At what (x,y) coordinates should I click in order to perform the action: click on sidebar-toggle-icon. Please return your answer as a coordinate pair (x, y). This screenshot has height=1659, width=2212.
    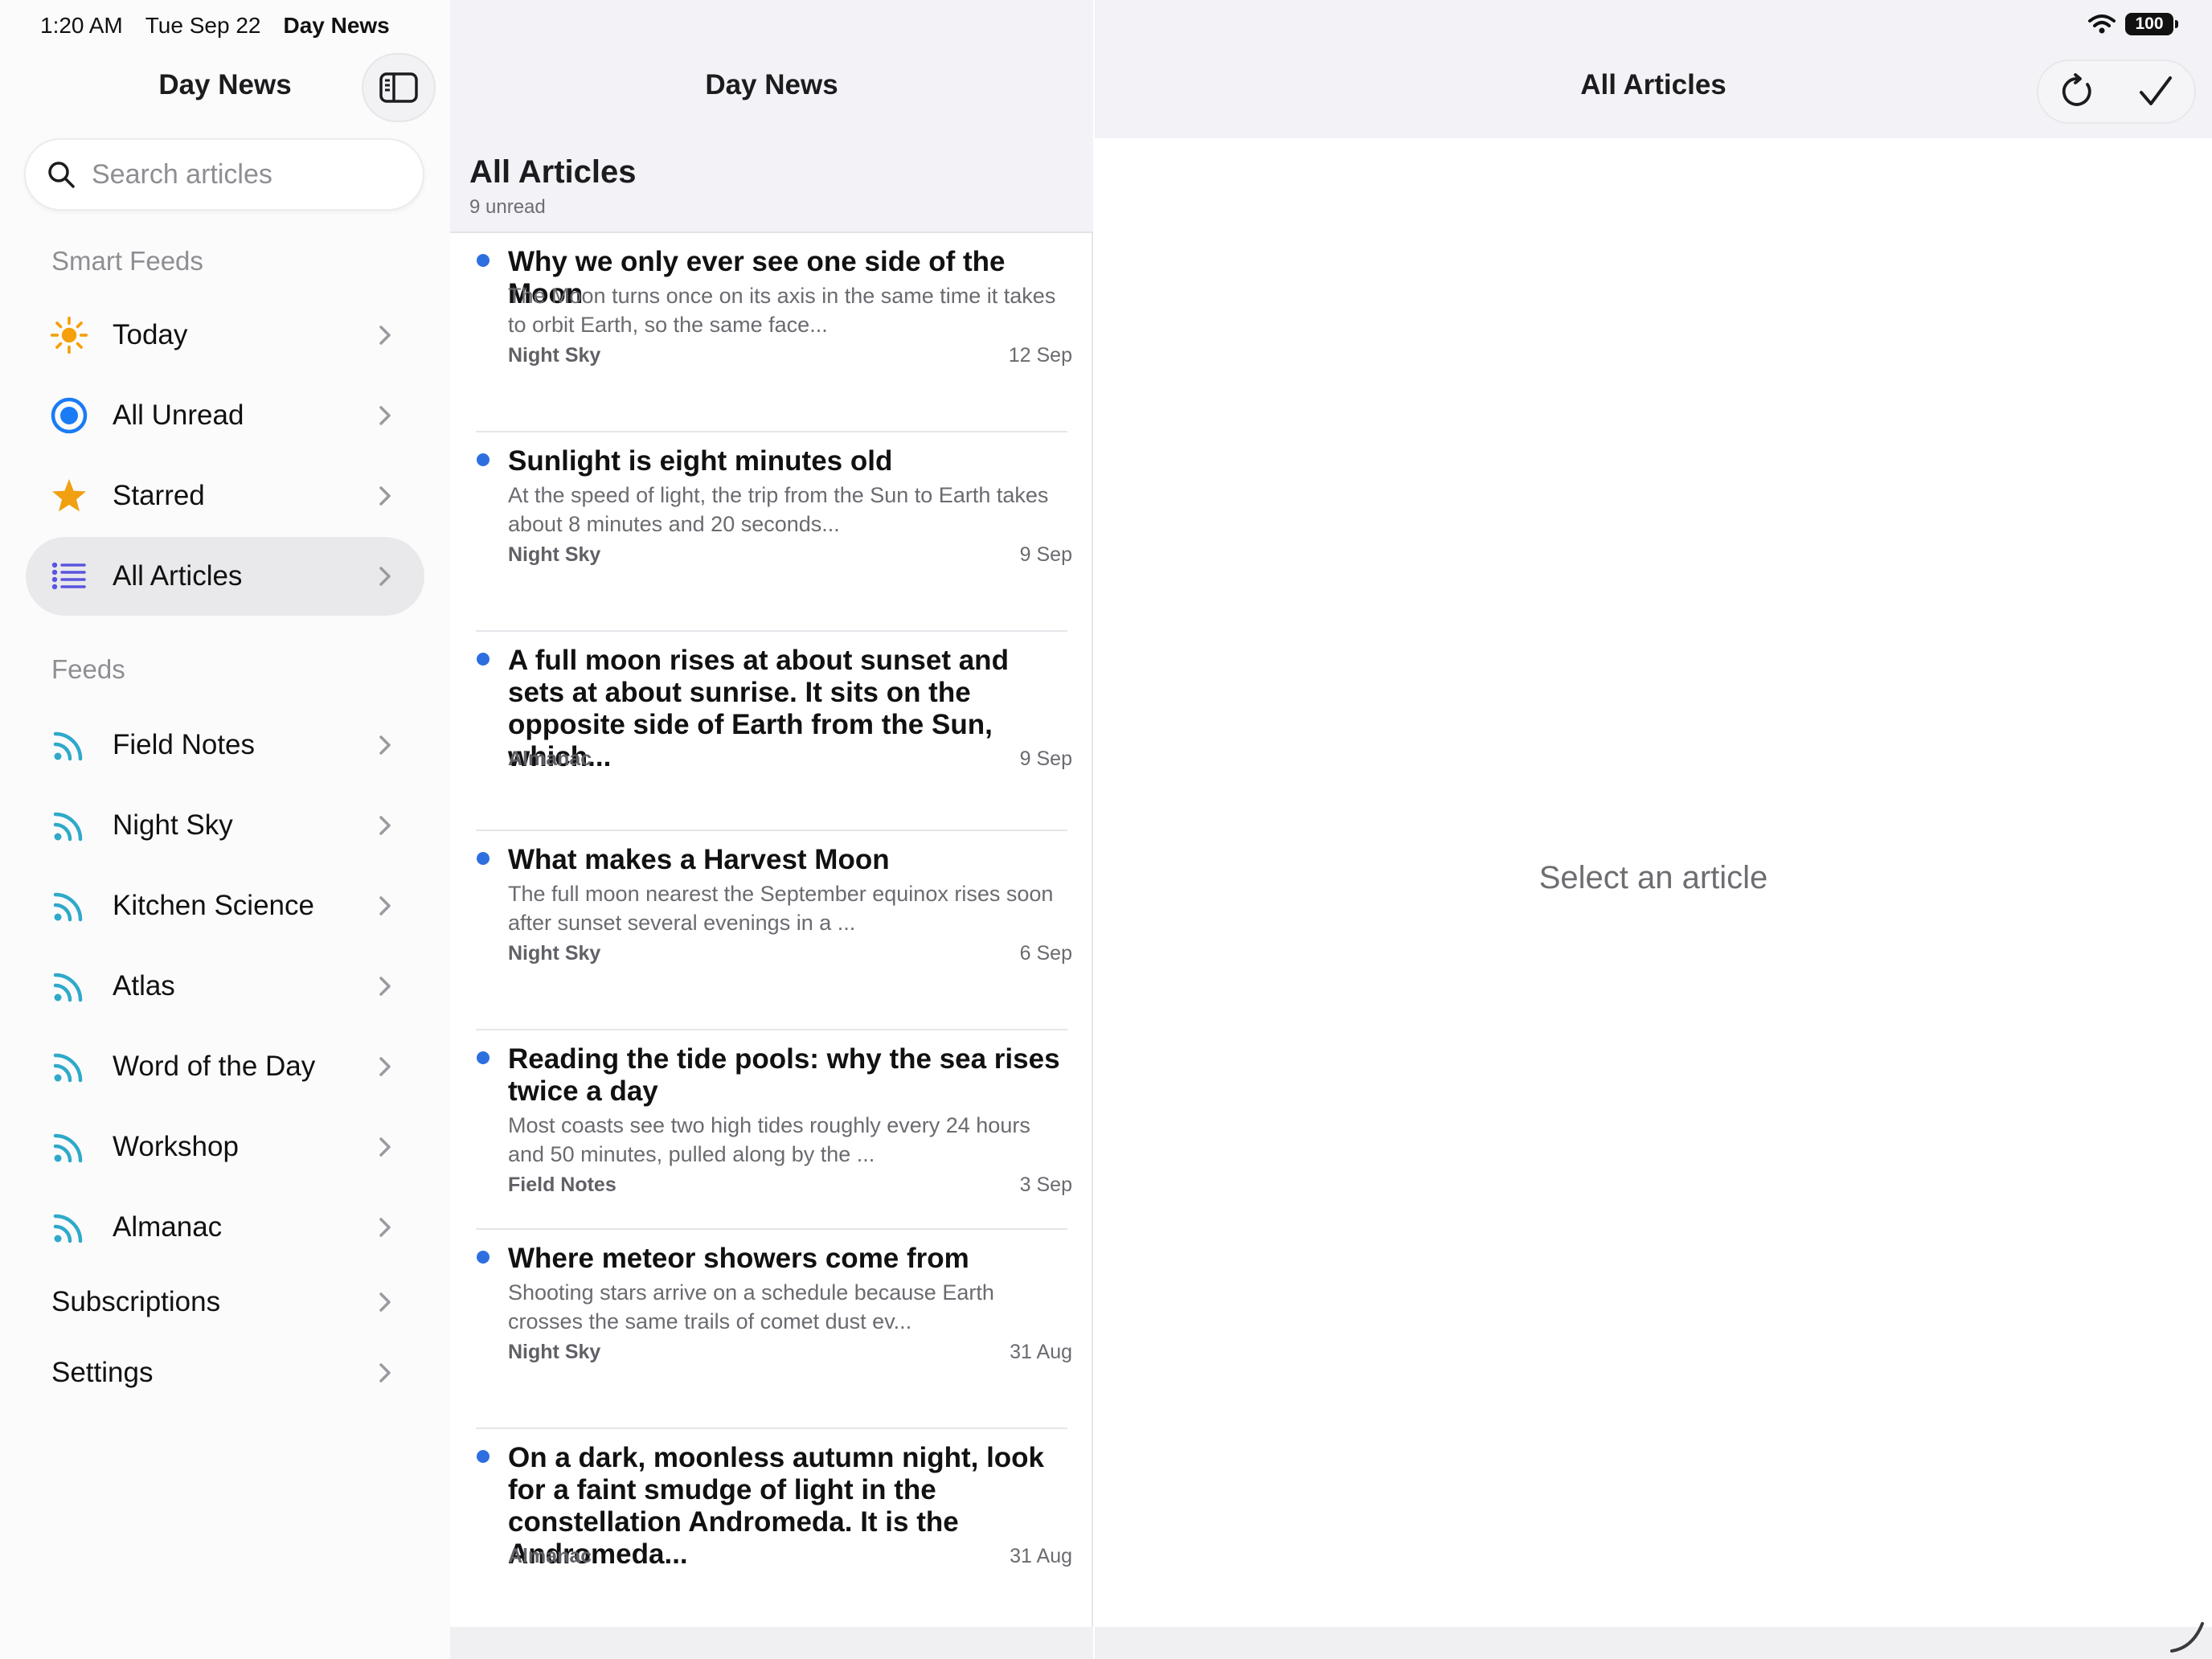
    Looking at the image, I should click on (398, 87).